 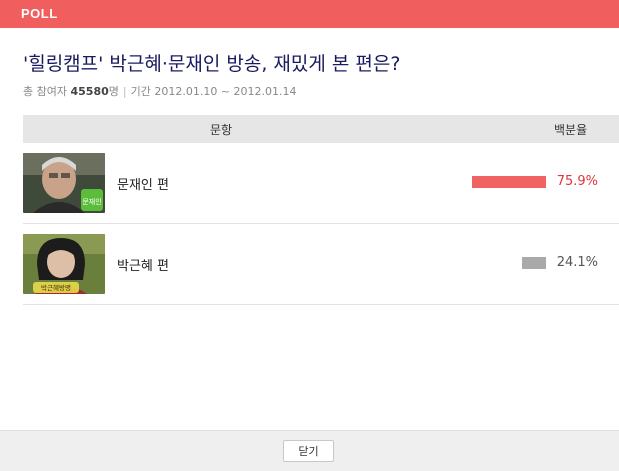 I want to click on participants-label: 총 참여자, so click(x=45, y=91).